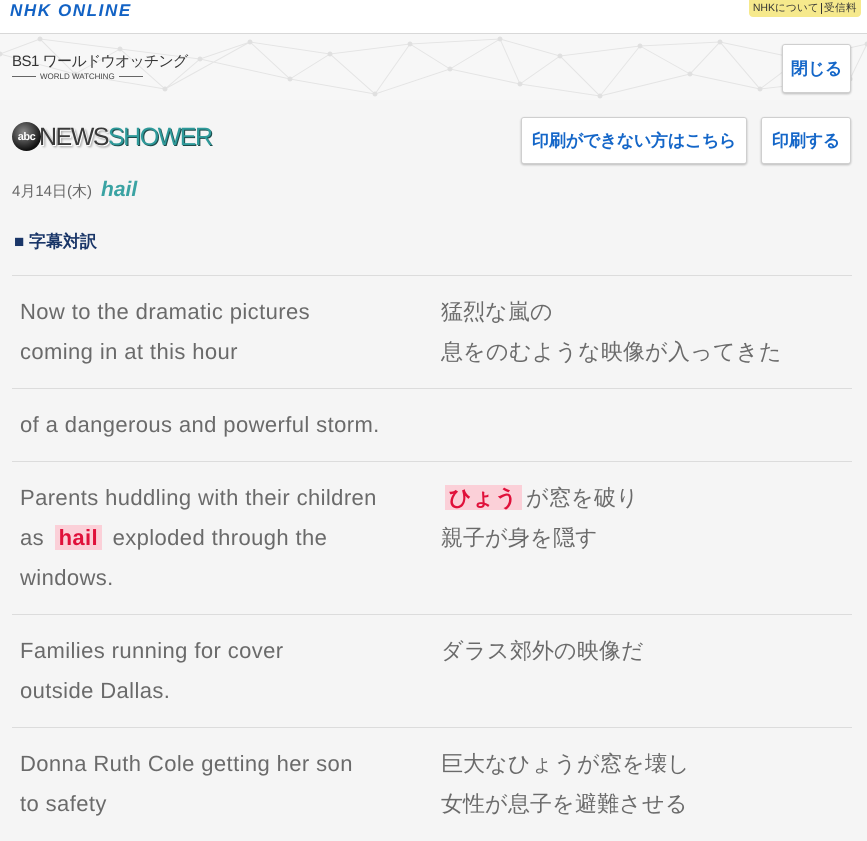 Image resolution: width=867 pixels, height=841 pixels. Describe the element at coordinates (840, 8) in the screenshot. I see `header-link: 受信料` at that location.